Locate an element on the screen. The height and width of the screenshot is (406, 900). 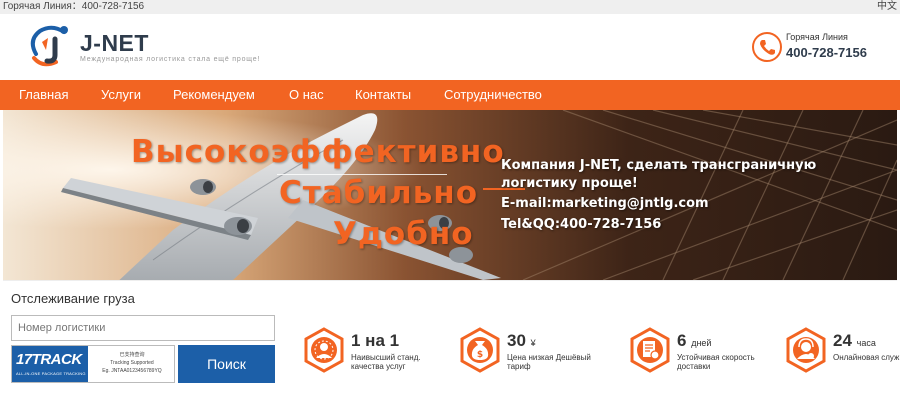
banner-word-stable: Стабильно is located at coordinates (379, 193).